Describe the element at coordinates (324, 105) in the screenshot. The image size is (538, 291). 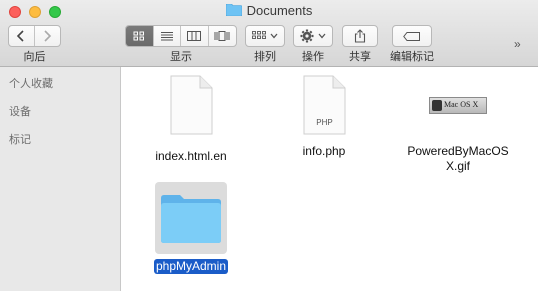
I see `php-document-icon: PHP` at that location.